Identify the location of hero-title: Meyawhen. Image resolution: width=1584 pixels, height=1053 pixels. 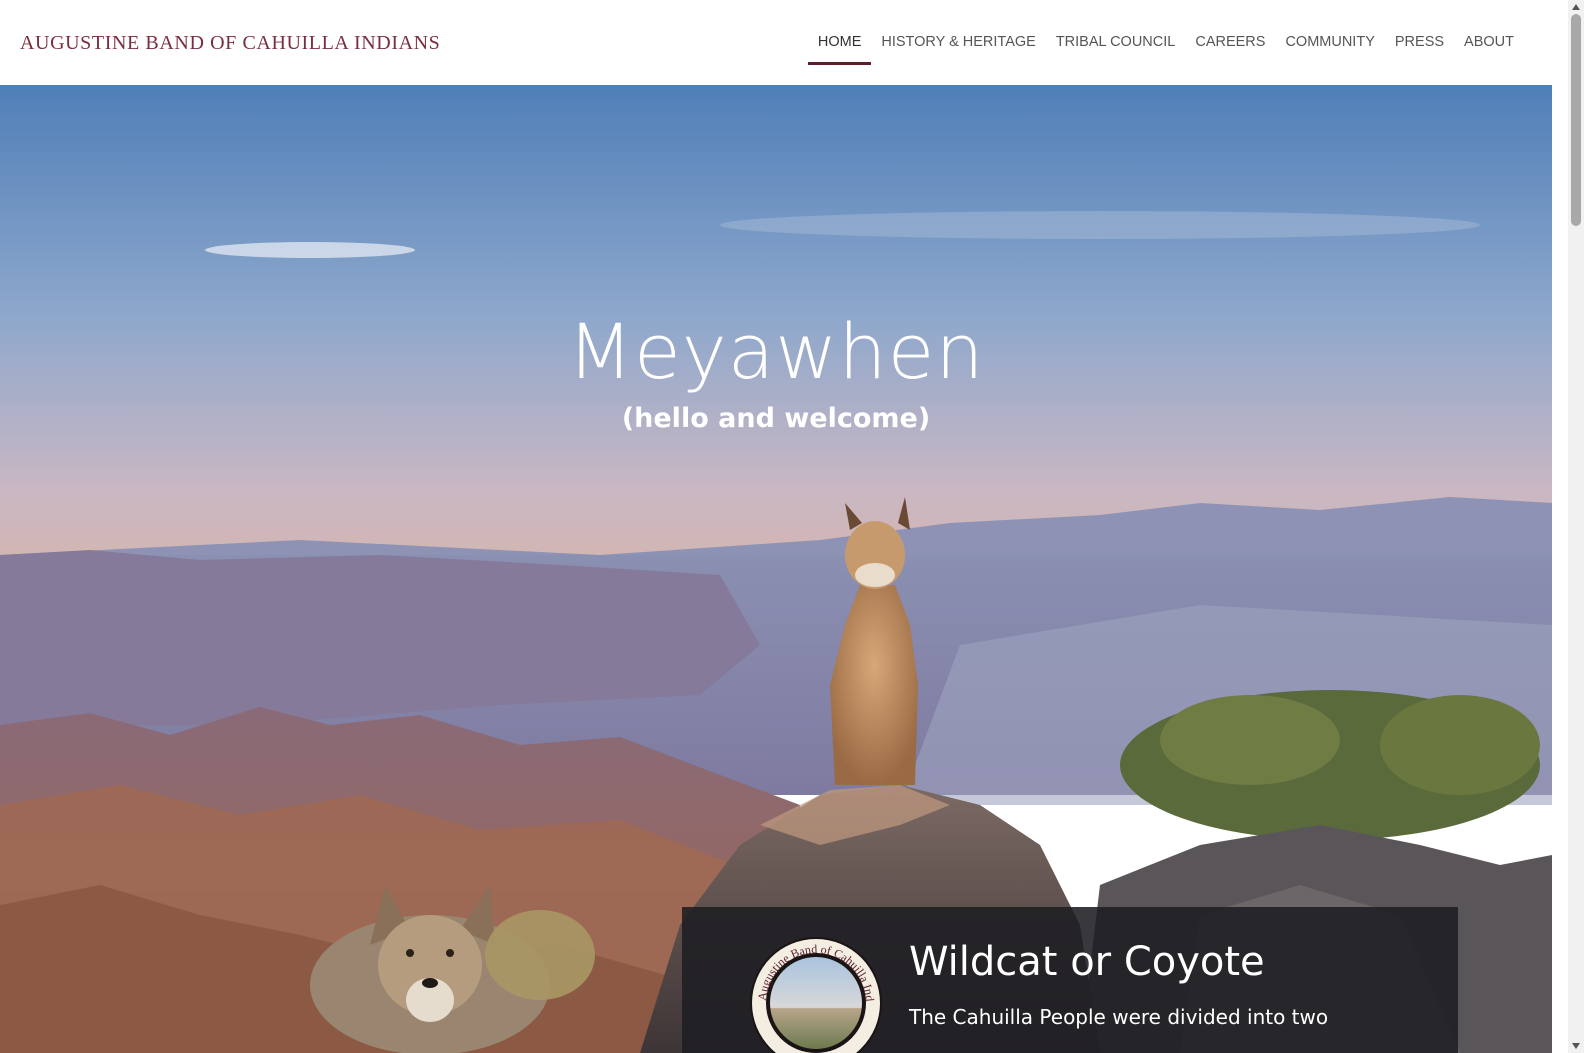
(776, 351).